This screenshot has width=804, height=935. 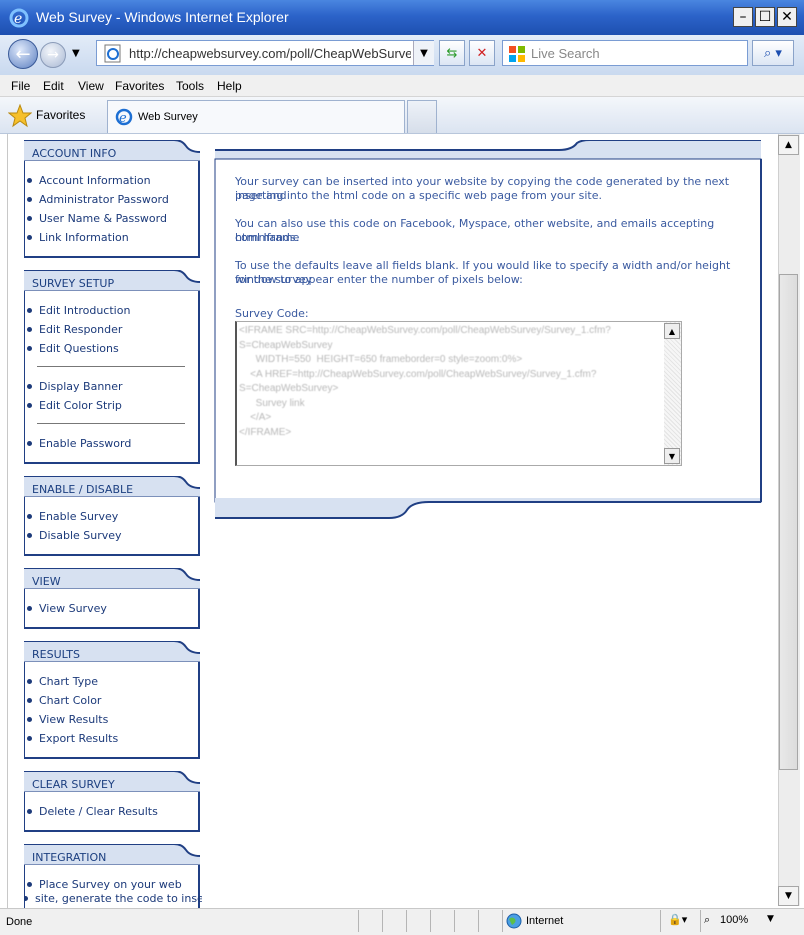 What do you see at coordinates (707, 919) in the screenshot?
I see `zoom-icon: ⌕` at bounding box center [707, 919].